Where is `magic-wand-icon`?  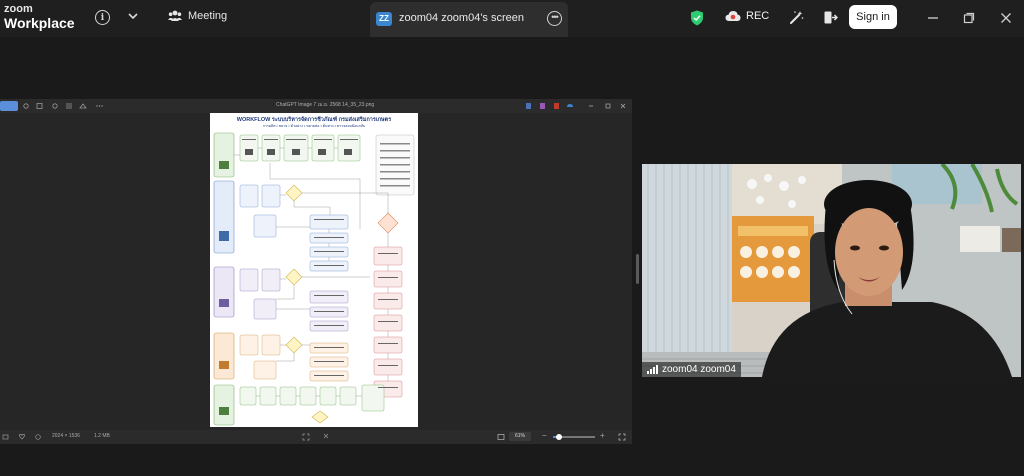 magic-wand-icon is located at coordinates (796, 17).